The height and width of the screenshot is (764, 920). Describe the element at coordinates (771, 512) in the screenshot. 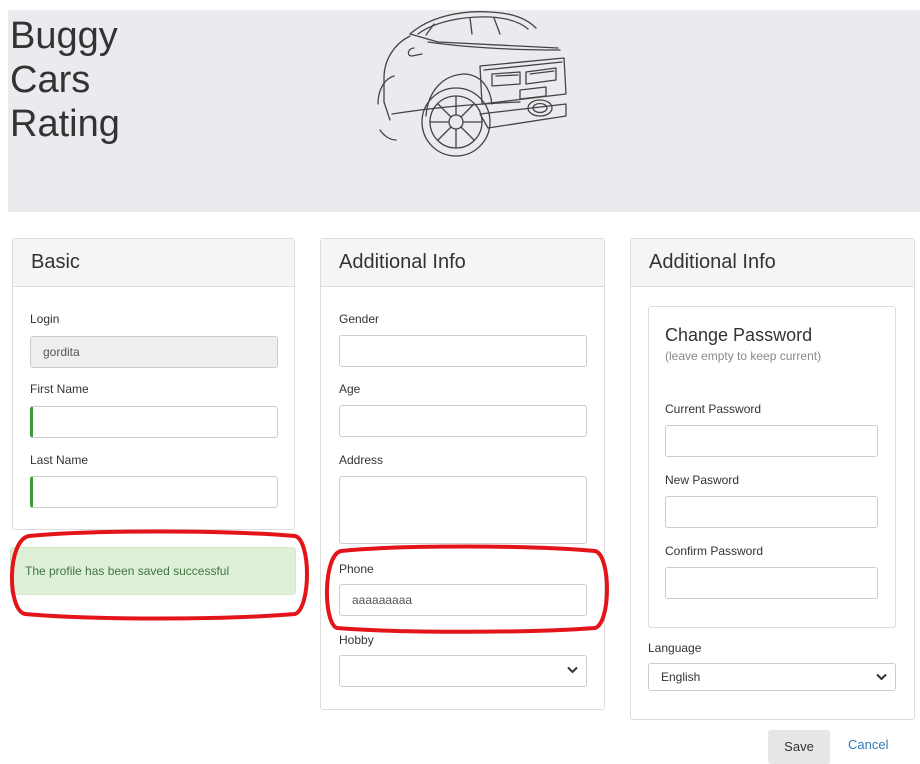

I see `new-password-input` at that location.